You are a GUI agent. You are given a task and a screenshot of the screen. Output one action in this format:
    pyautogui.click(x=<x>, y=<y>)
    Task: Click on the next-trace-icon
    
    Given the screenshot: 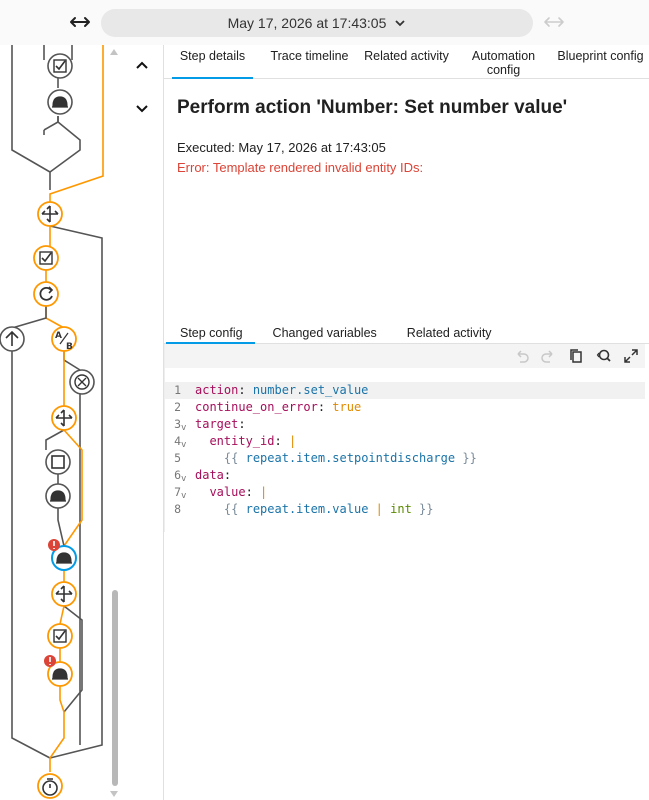 What is the action you would take?
    pyautogui.click(x=554, y=22)
    